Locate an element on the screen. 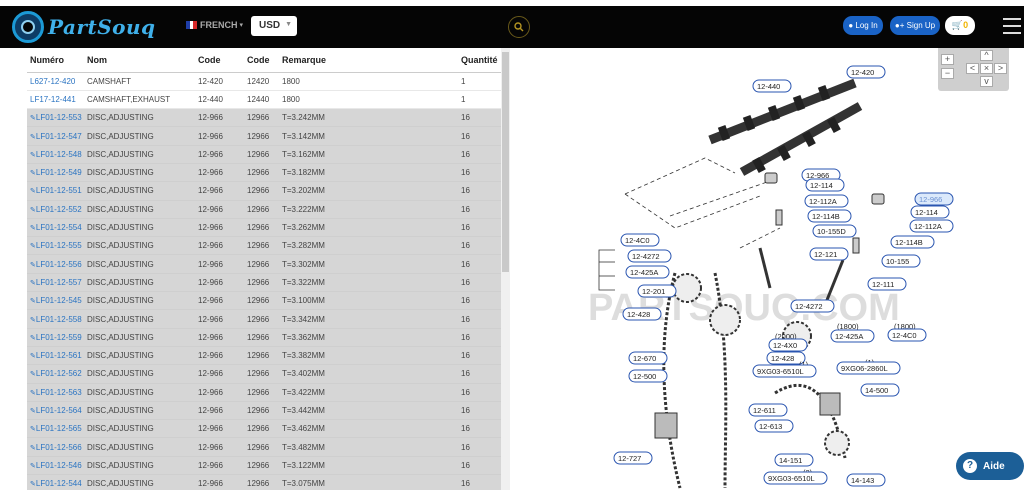 This screenshot has width=1024, height=490. signup-button: ●+ Sign Up is located at coordinates (915, 25).